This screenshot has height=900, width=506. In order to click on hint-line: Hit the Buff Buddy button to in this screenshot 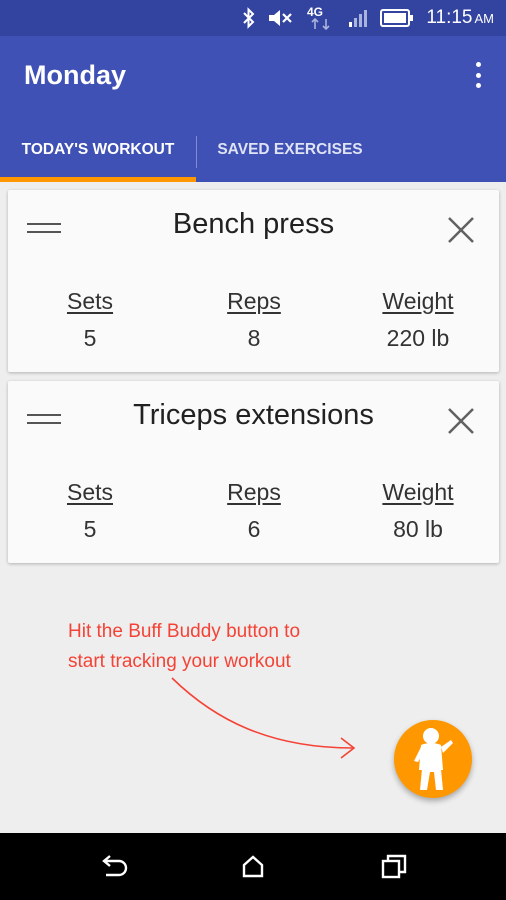, I will do `click(184, 631)`.